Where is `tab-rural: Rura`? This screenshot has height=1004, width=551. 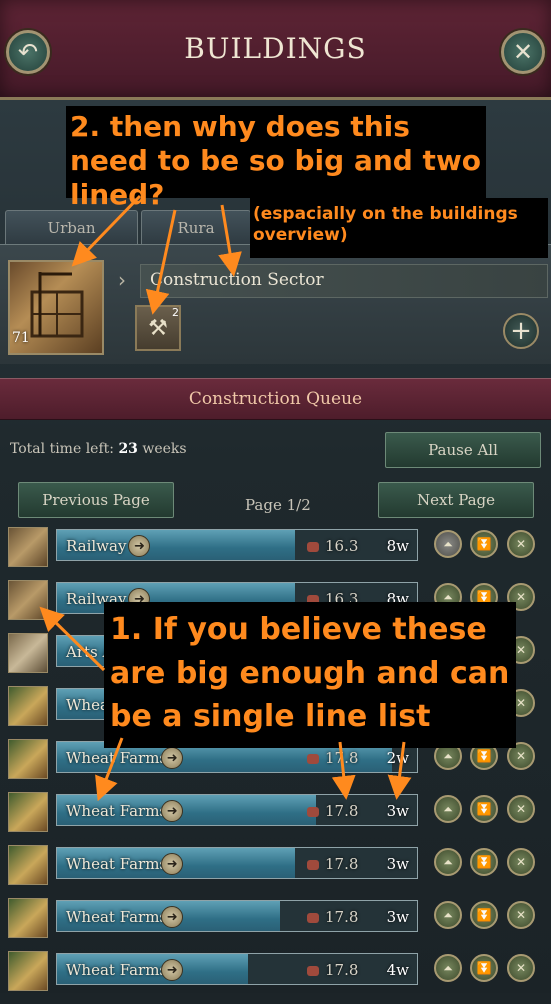 tab-rural: Rura is located at coordinates (196, 227).